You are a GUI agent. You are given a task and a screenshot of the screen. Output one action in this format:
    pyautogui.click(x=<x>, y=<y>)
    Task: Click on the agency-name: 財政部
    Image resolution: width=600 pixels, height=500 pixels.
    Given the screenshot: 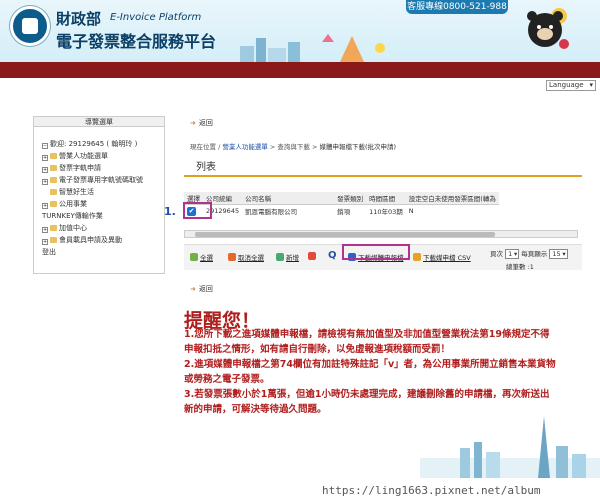 What is the action you would take?
    pyautogui.click(x=79, y=19)
    